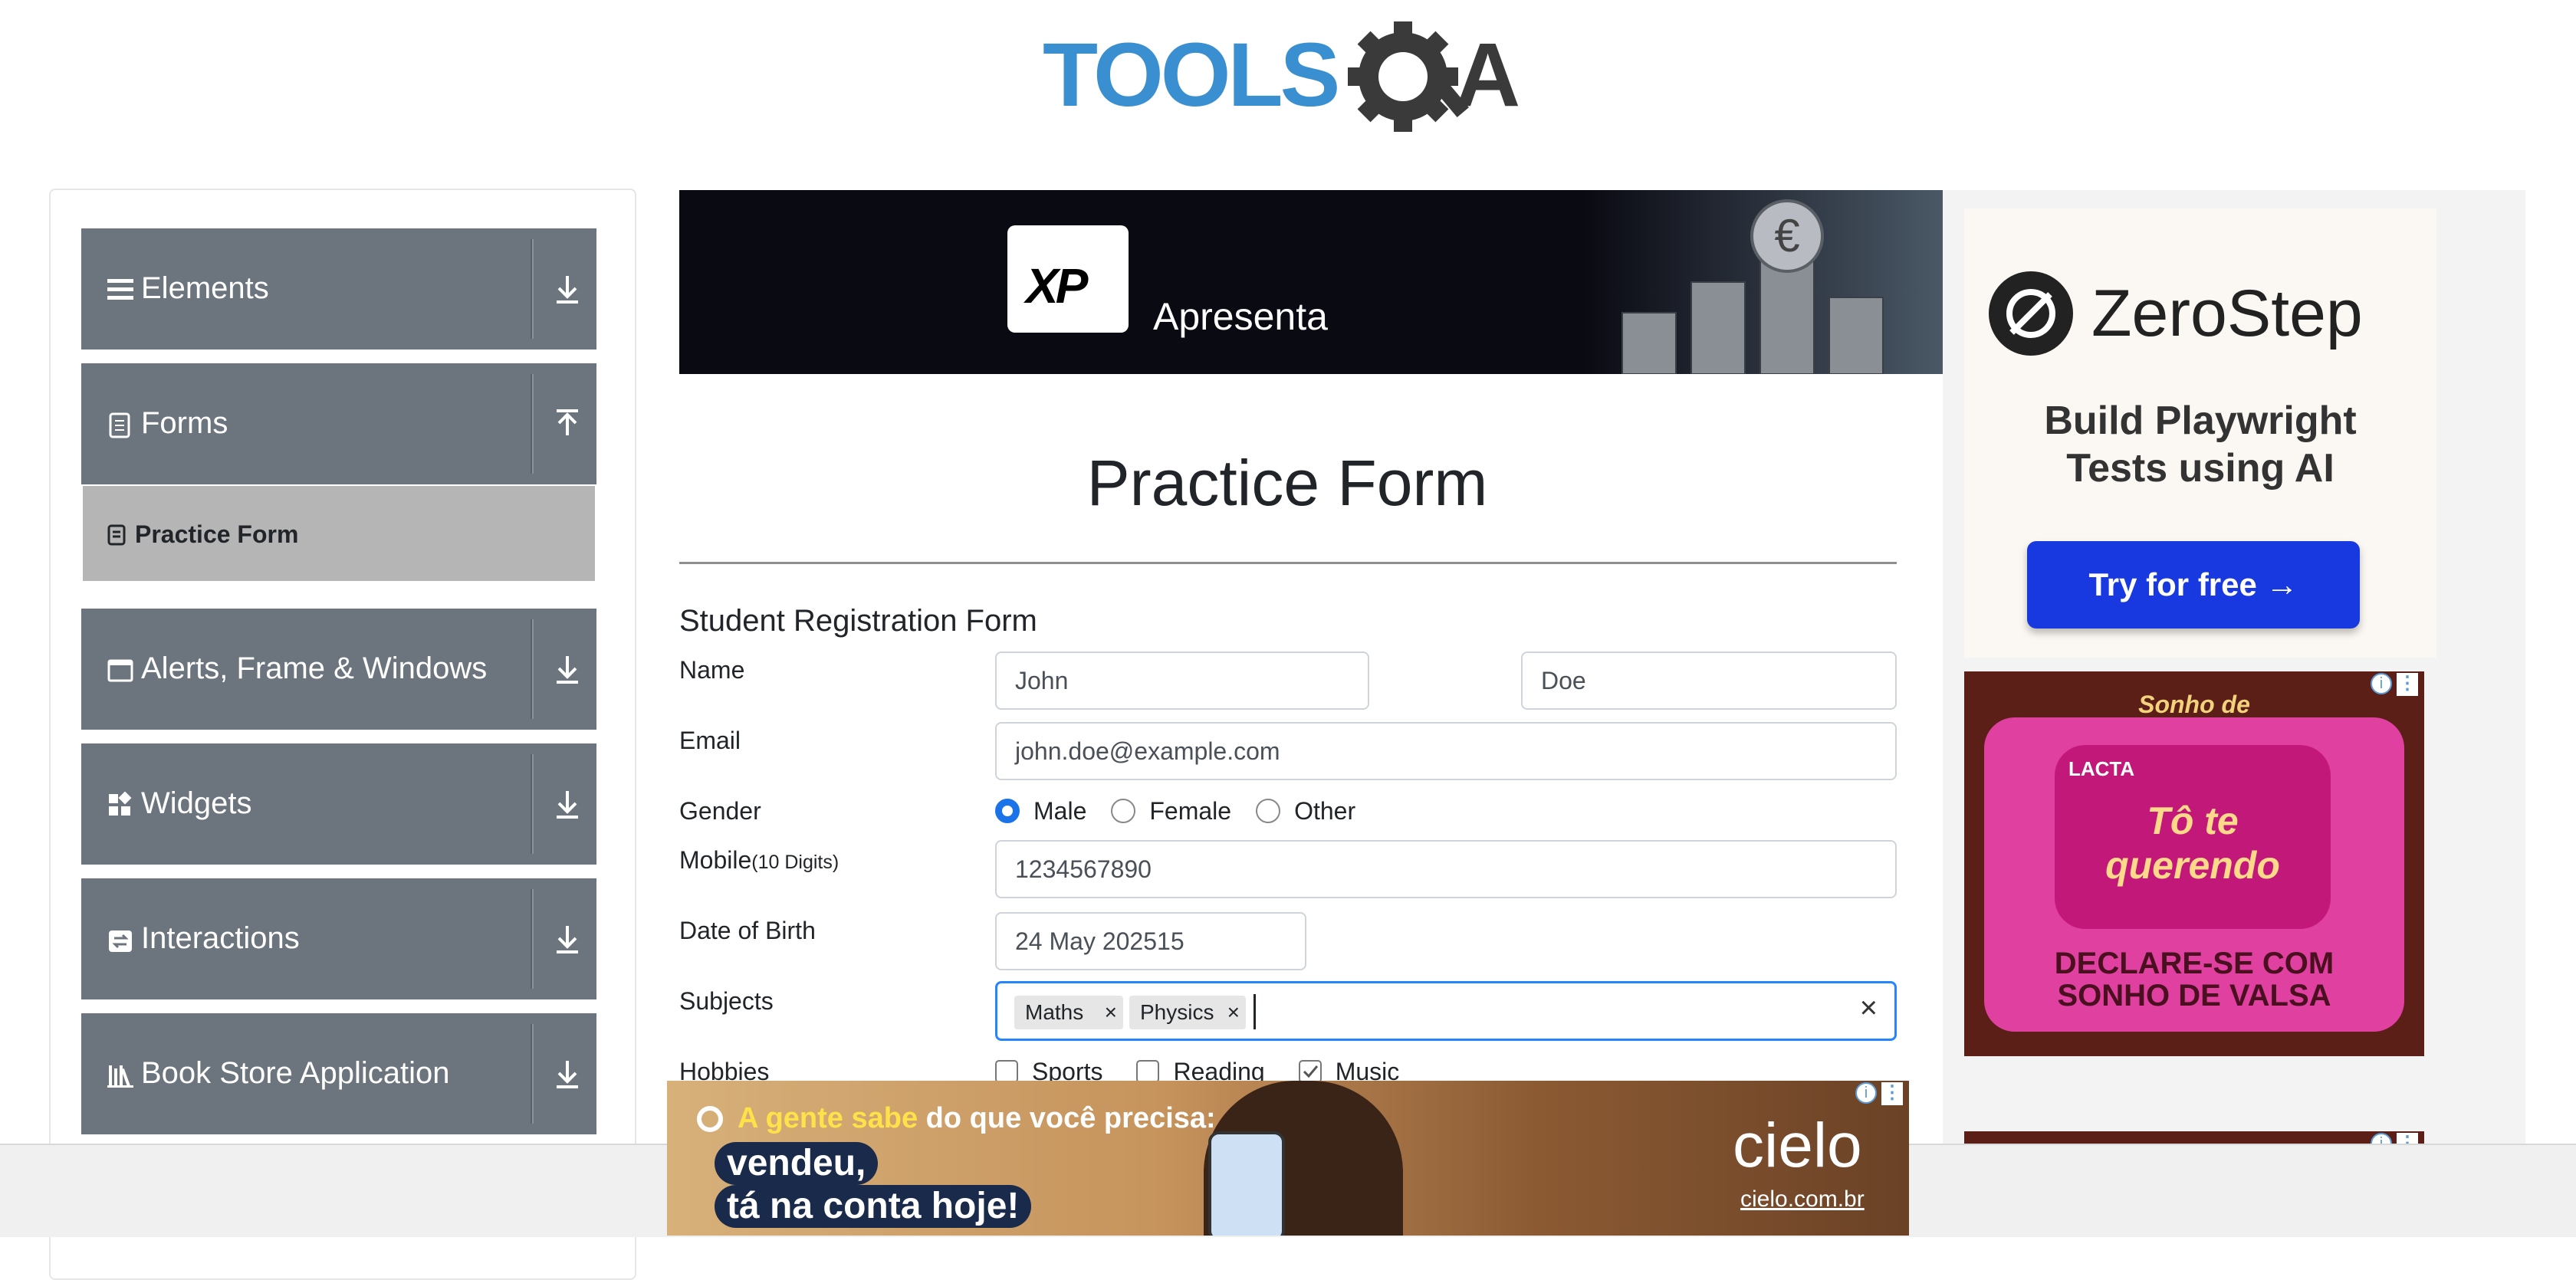  Describe the element at coordinates (726, 1001) in the screenshot. I see `subjects-label: Subjects` at that location.